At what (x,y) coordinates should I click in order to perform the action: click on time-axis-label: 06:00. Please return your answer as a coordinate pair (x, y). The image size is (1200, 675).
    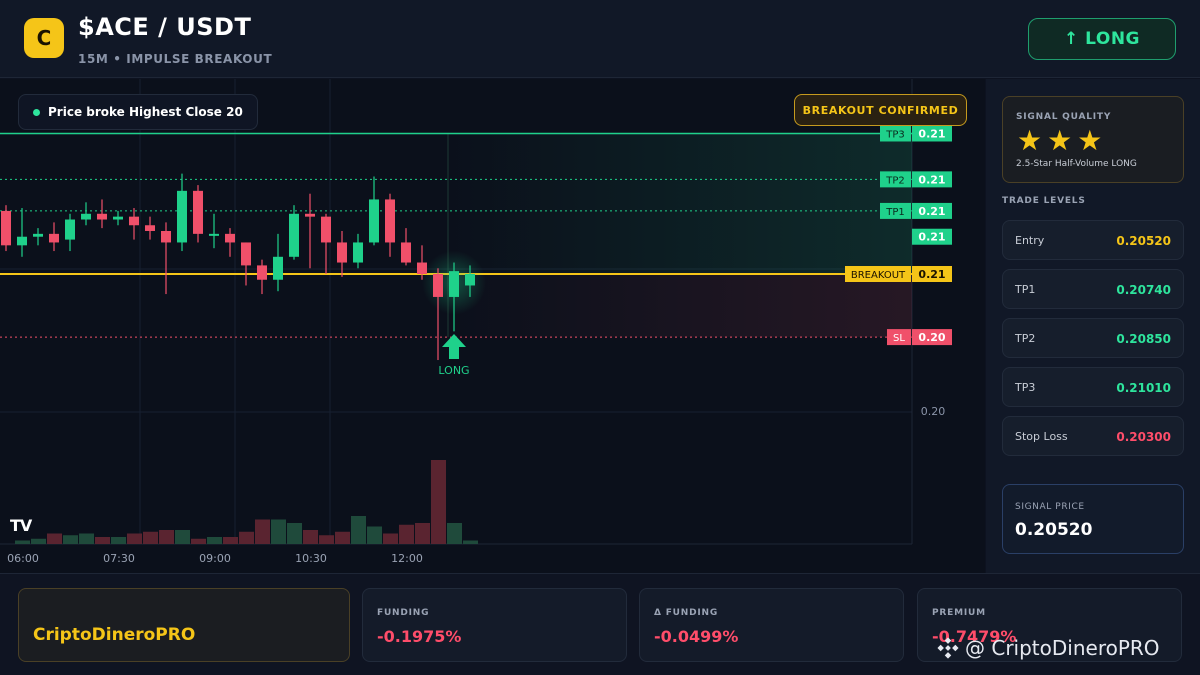
    Looking at the image, I should click on (23, 558).